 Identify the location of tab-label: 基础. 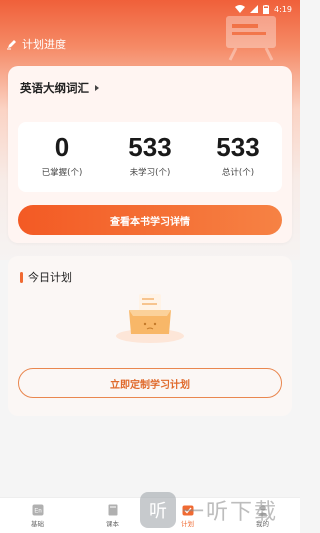
(37, 523).